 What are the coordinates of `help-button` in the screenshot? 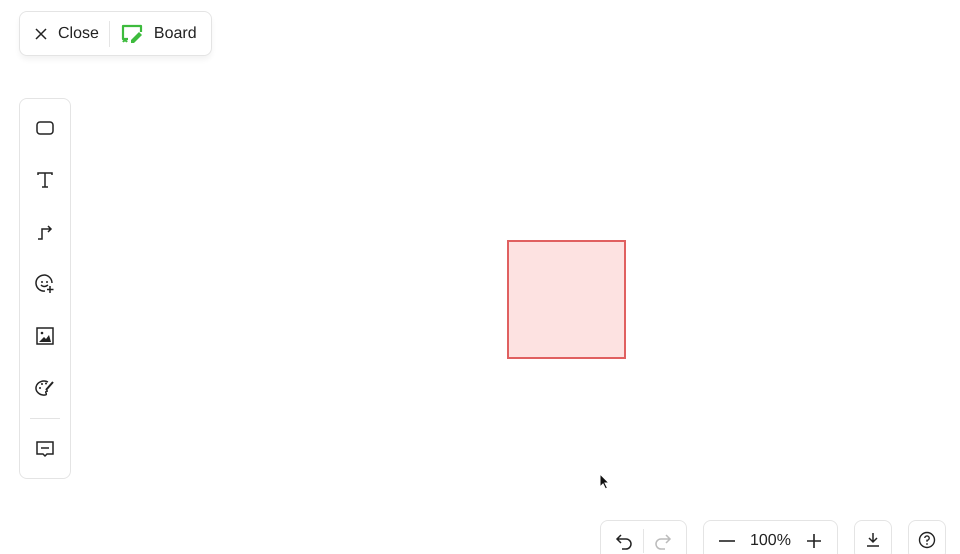 It's located at (927, 537).